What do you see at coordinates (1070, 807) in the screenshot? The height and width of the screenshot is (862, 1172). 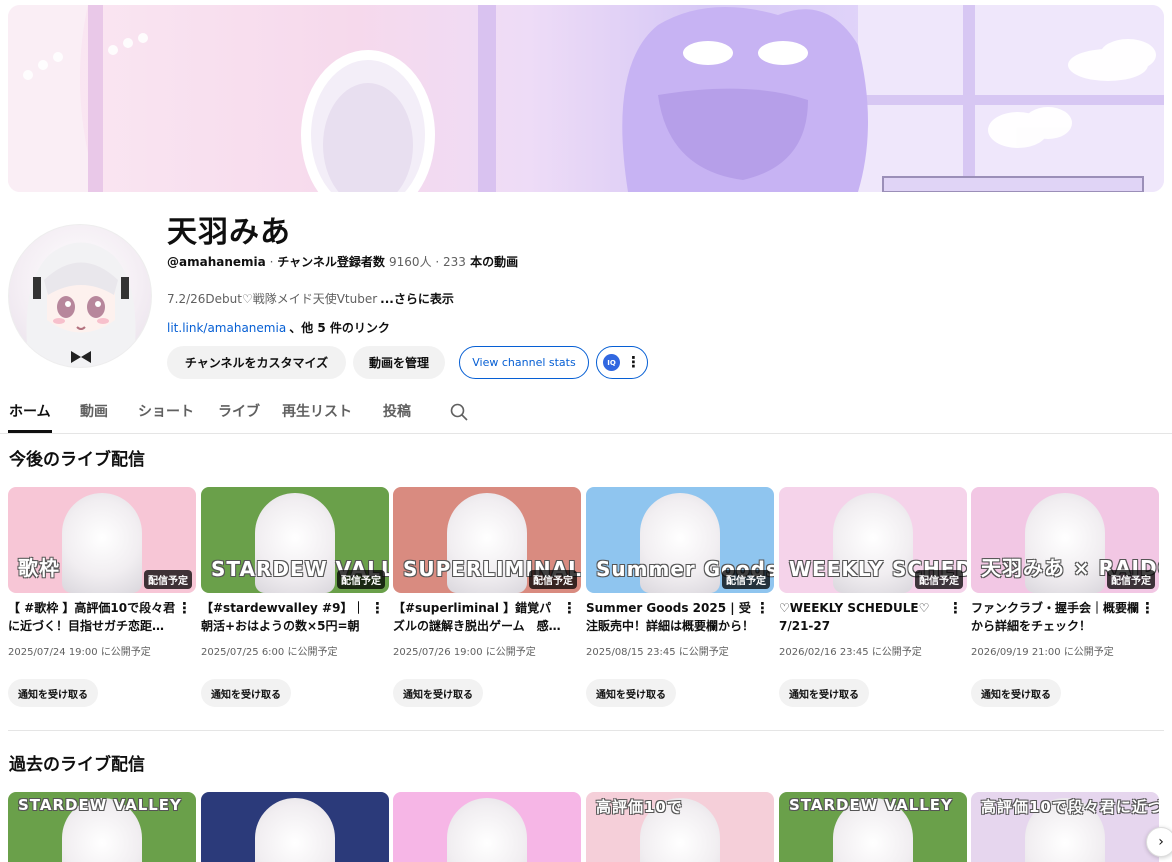 I see `thumbnail-text: 高評価10で段々君に近づく` at bounding box center [1070, 807].